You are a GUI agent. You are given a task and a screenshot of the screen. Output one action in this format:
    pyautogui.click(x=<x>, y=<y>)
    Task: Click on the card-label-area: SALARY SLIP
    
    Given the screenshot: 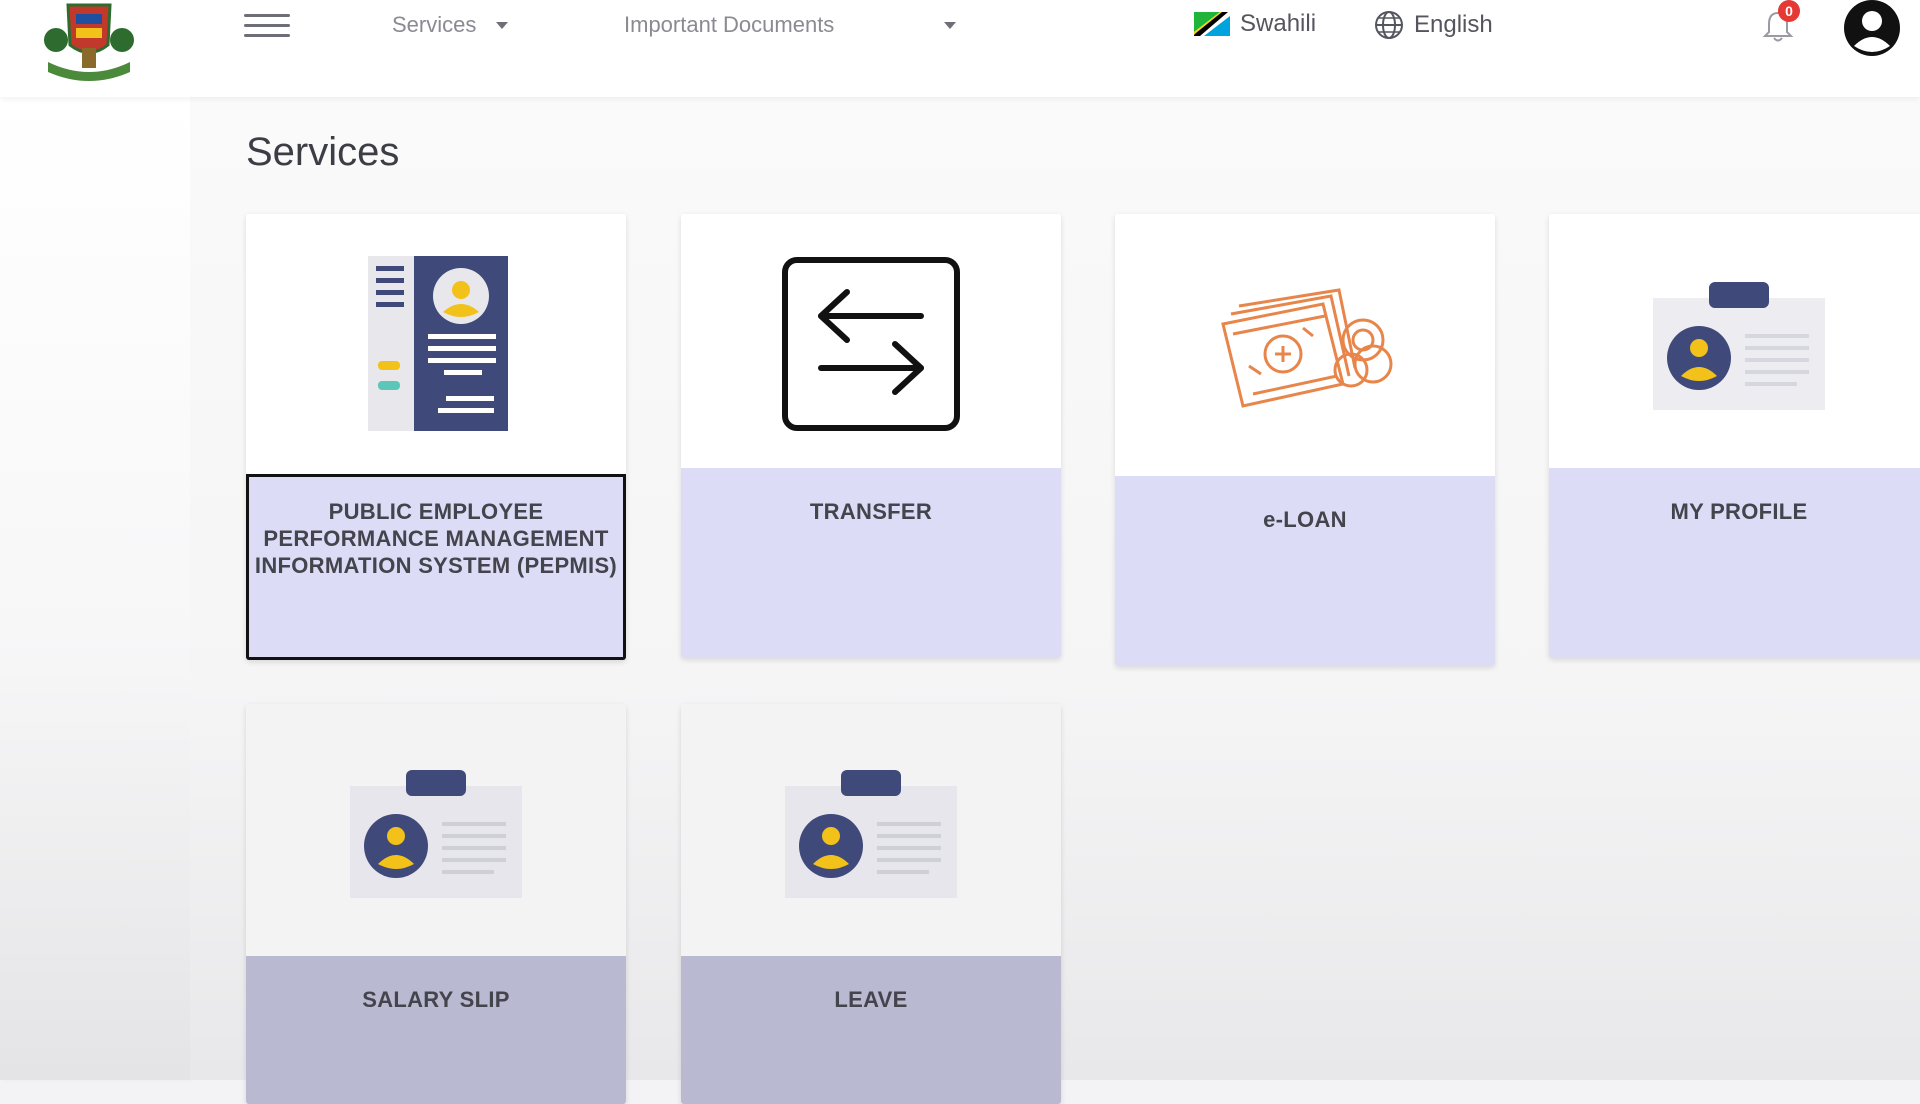 What is the action you would take?
    pyautogui.click(x=436, y=1030)
    